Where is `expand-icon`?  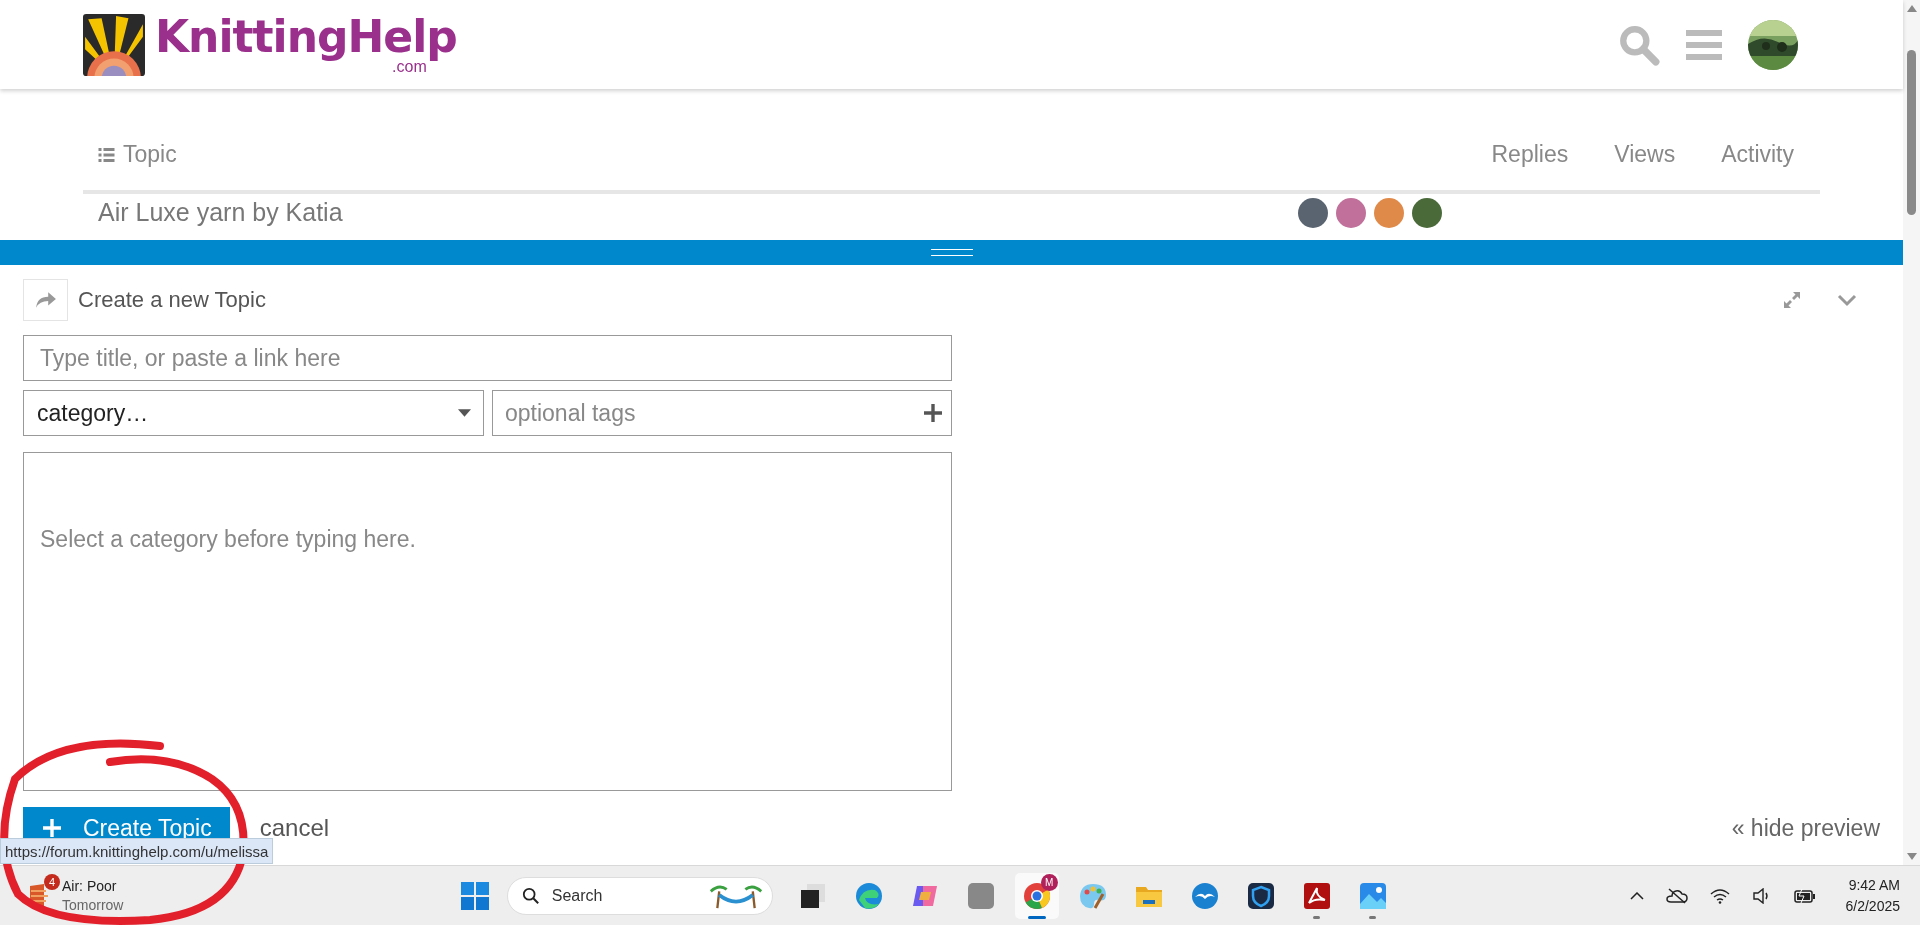 expand-icon is located at coordinates (1792, 300).